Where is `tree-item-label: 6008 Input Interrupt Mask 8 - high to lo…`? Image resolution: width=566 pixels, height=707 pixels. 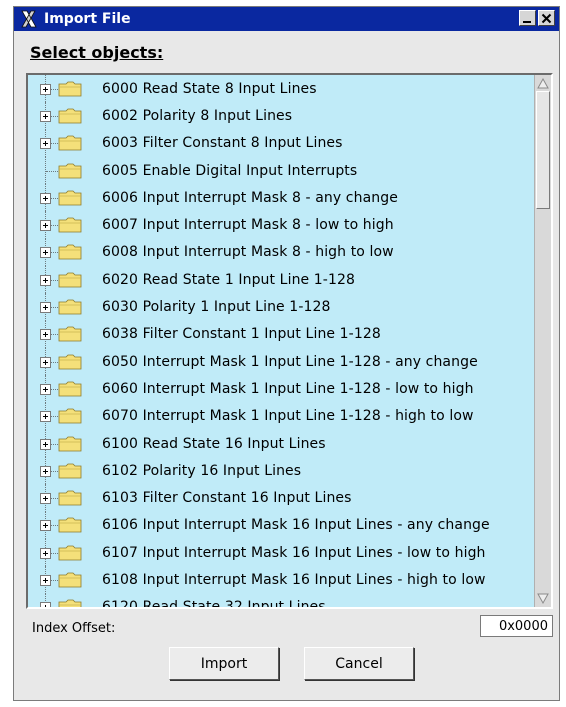
tree-item-label: 6008 Input Interrupt Mask 8 - high to lo… is located at coordinates (248, 252).